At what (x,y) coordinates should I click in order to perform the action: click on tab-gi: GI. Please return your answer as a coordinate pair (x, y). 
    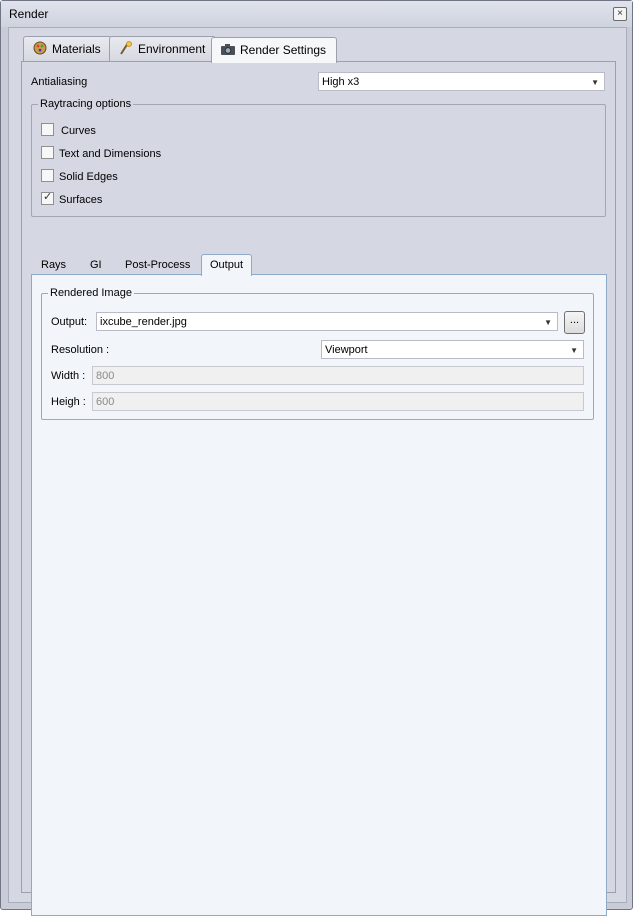
    Looking at the image, I should click on (96, 265).